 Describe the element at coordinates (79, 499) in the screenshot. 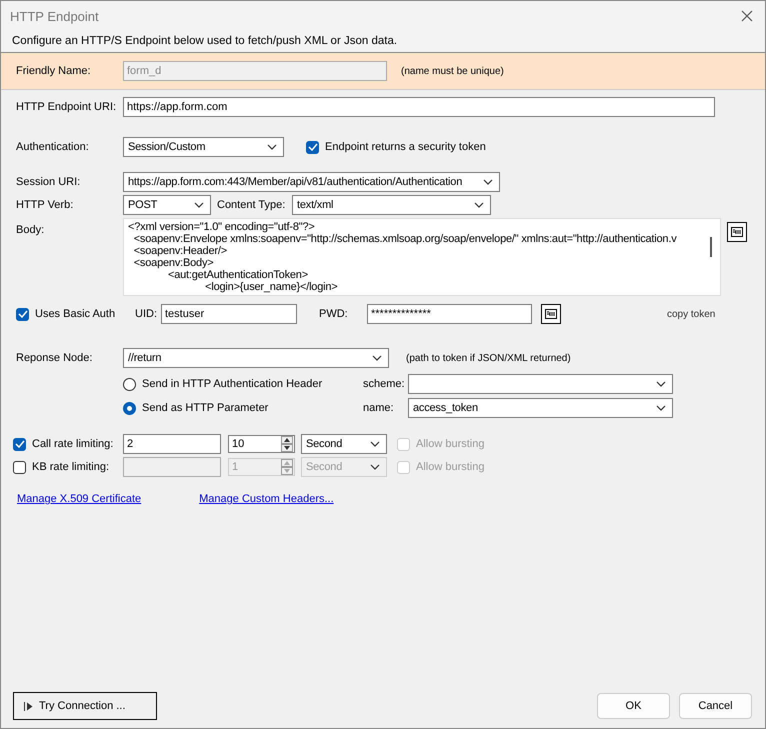

I see `link: Manage X.509 Certificate` at that location.